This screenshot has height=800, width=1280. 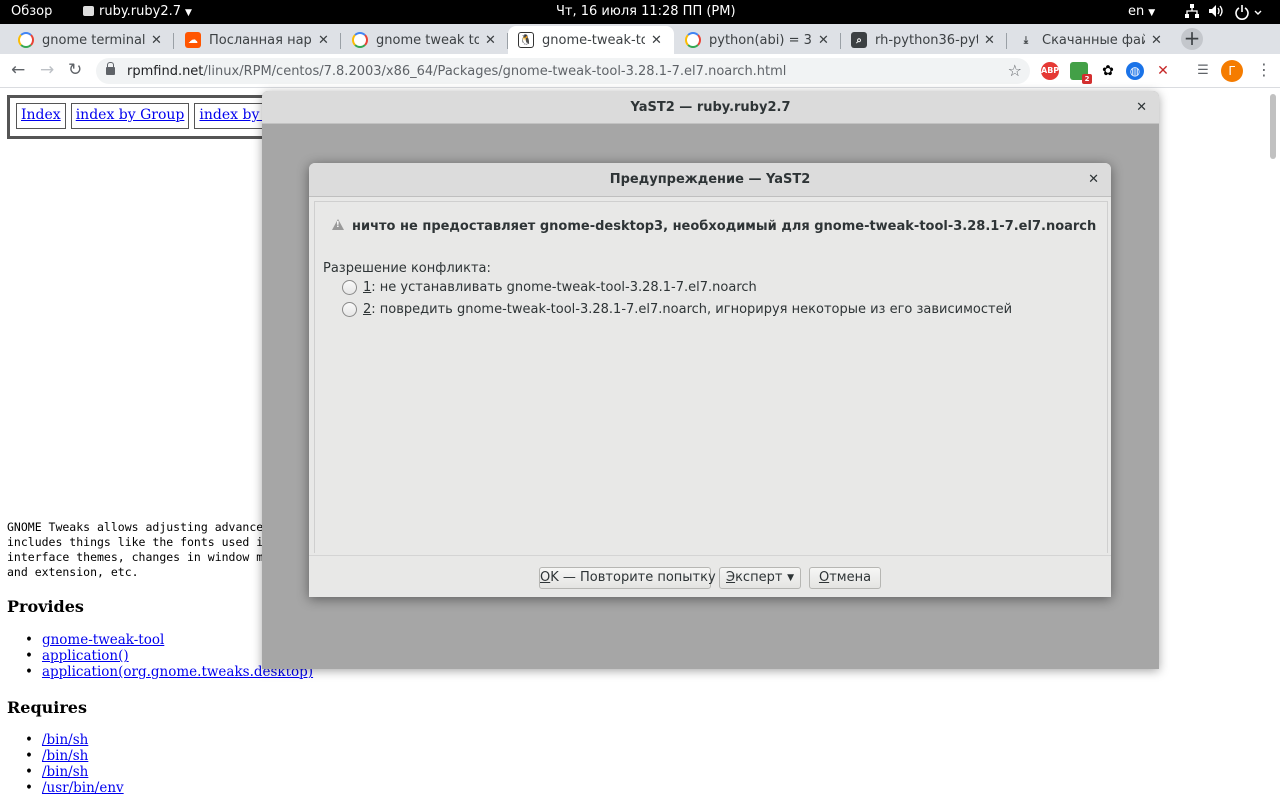 What do you see at coordinates (1026, 40) in the screenshot?
I see `download-icon: ⤓` at bounding box center [1026, 40].